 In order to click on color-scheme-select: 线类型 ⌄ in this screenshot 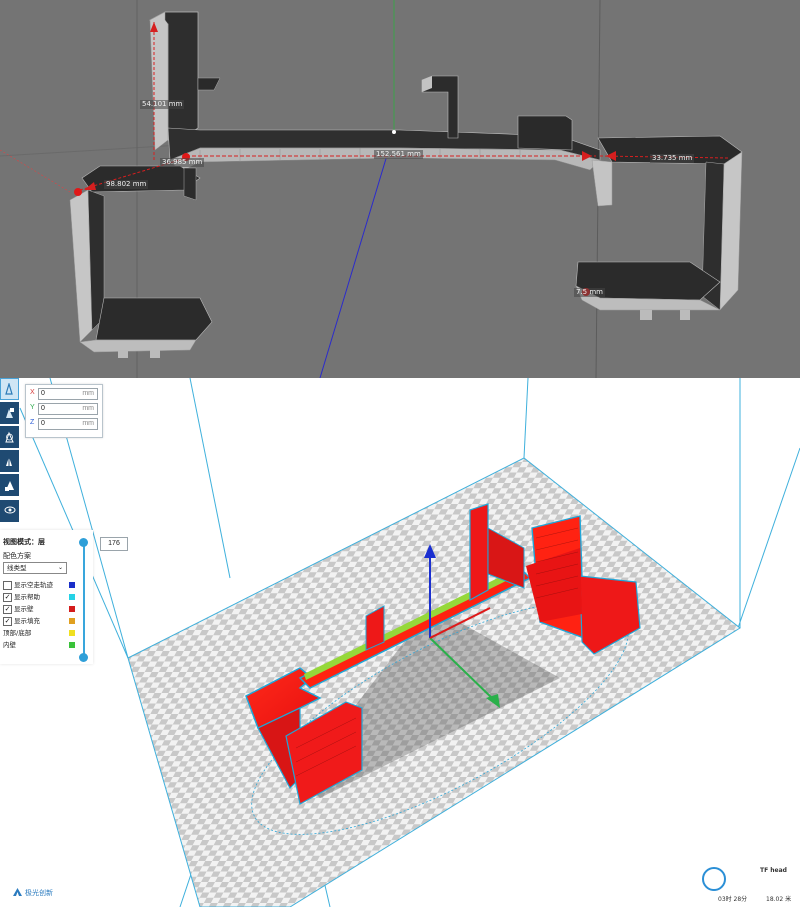, I will do `click(35, 568)`.